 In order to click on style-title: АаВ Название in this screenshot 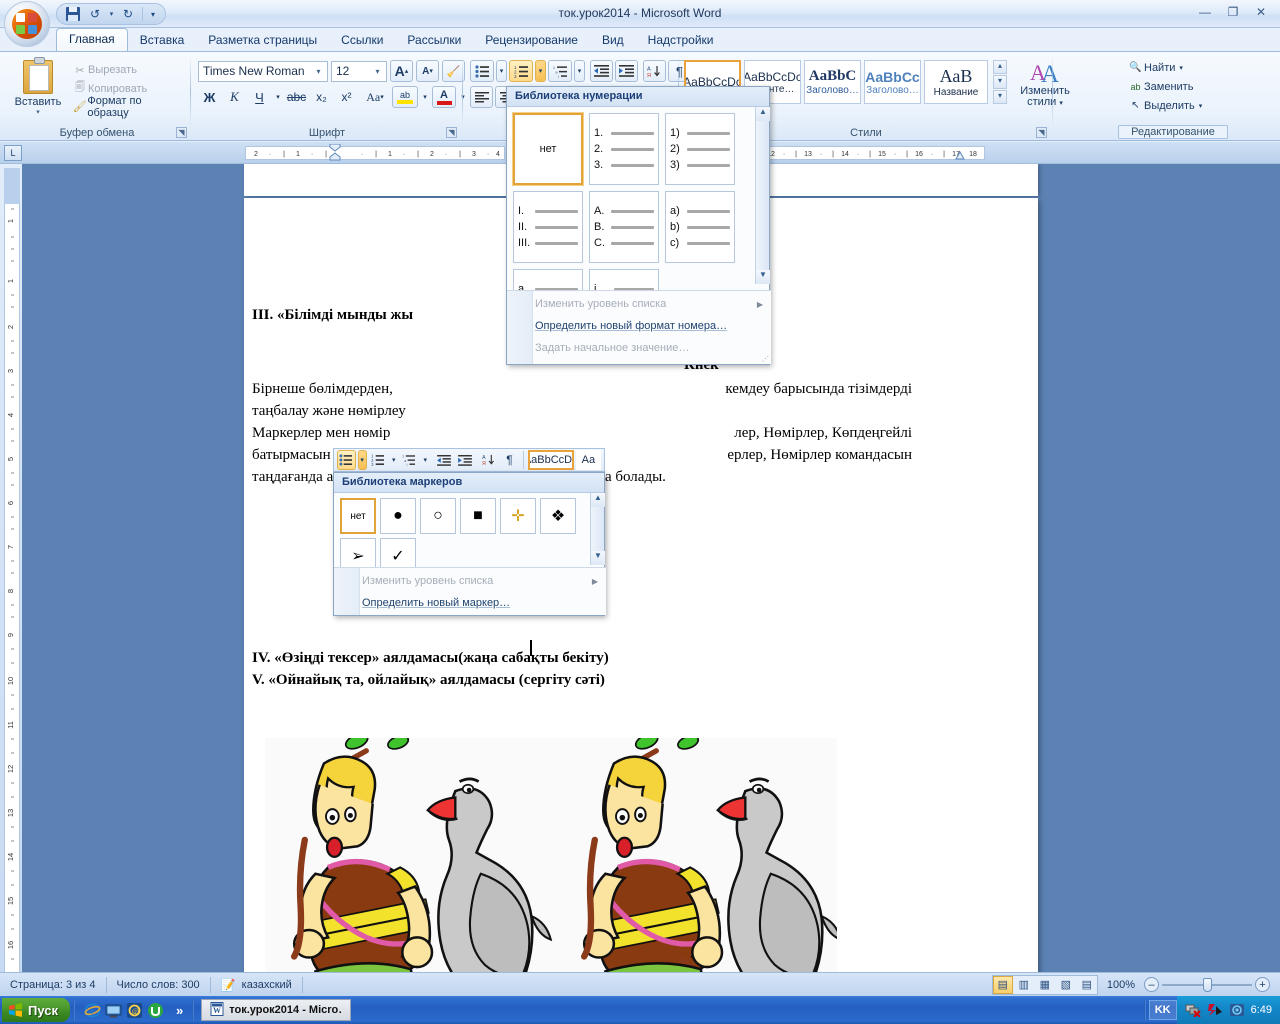, I will do `click(956, 82)`.